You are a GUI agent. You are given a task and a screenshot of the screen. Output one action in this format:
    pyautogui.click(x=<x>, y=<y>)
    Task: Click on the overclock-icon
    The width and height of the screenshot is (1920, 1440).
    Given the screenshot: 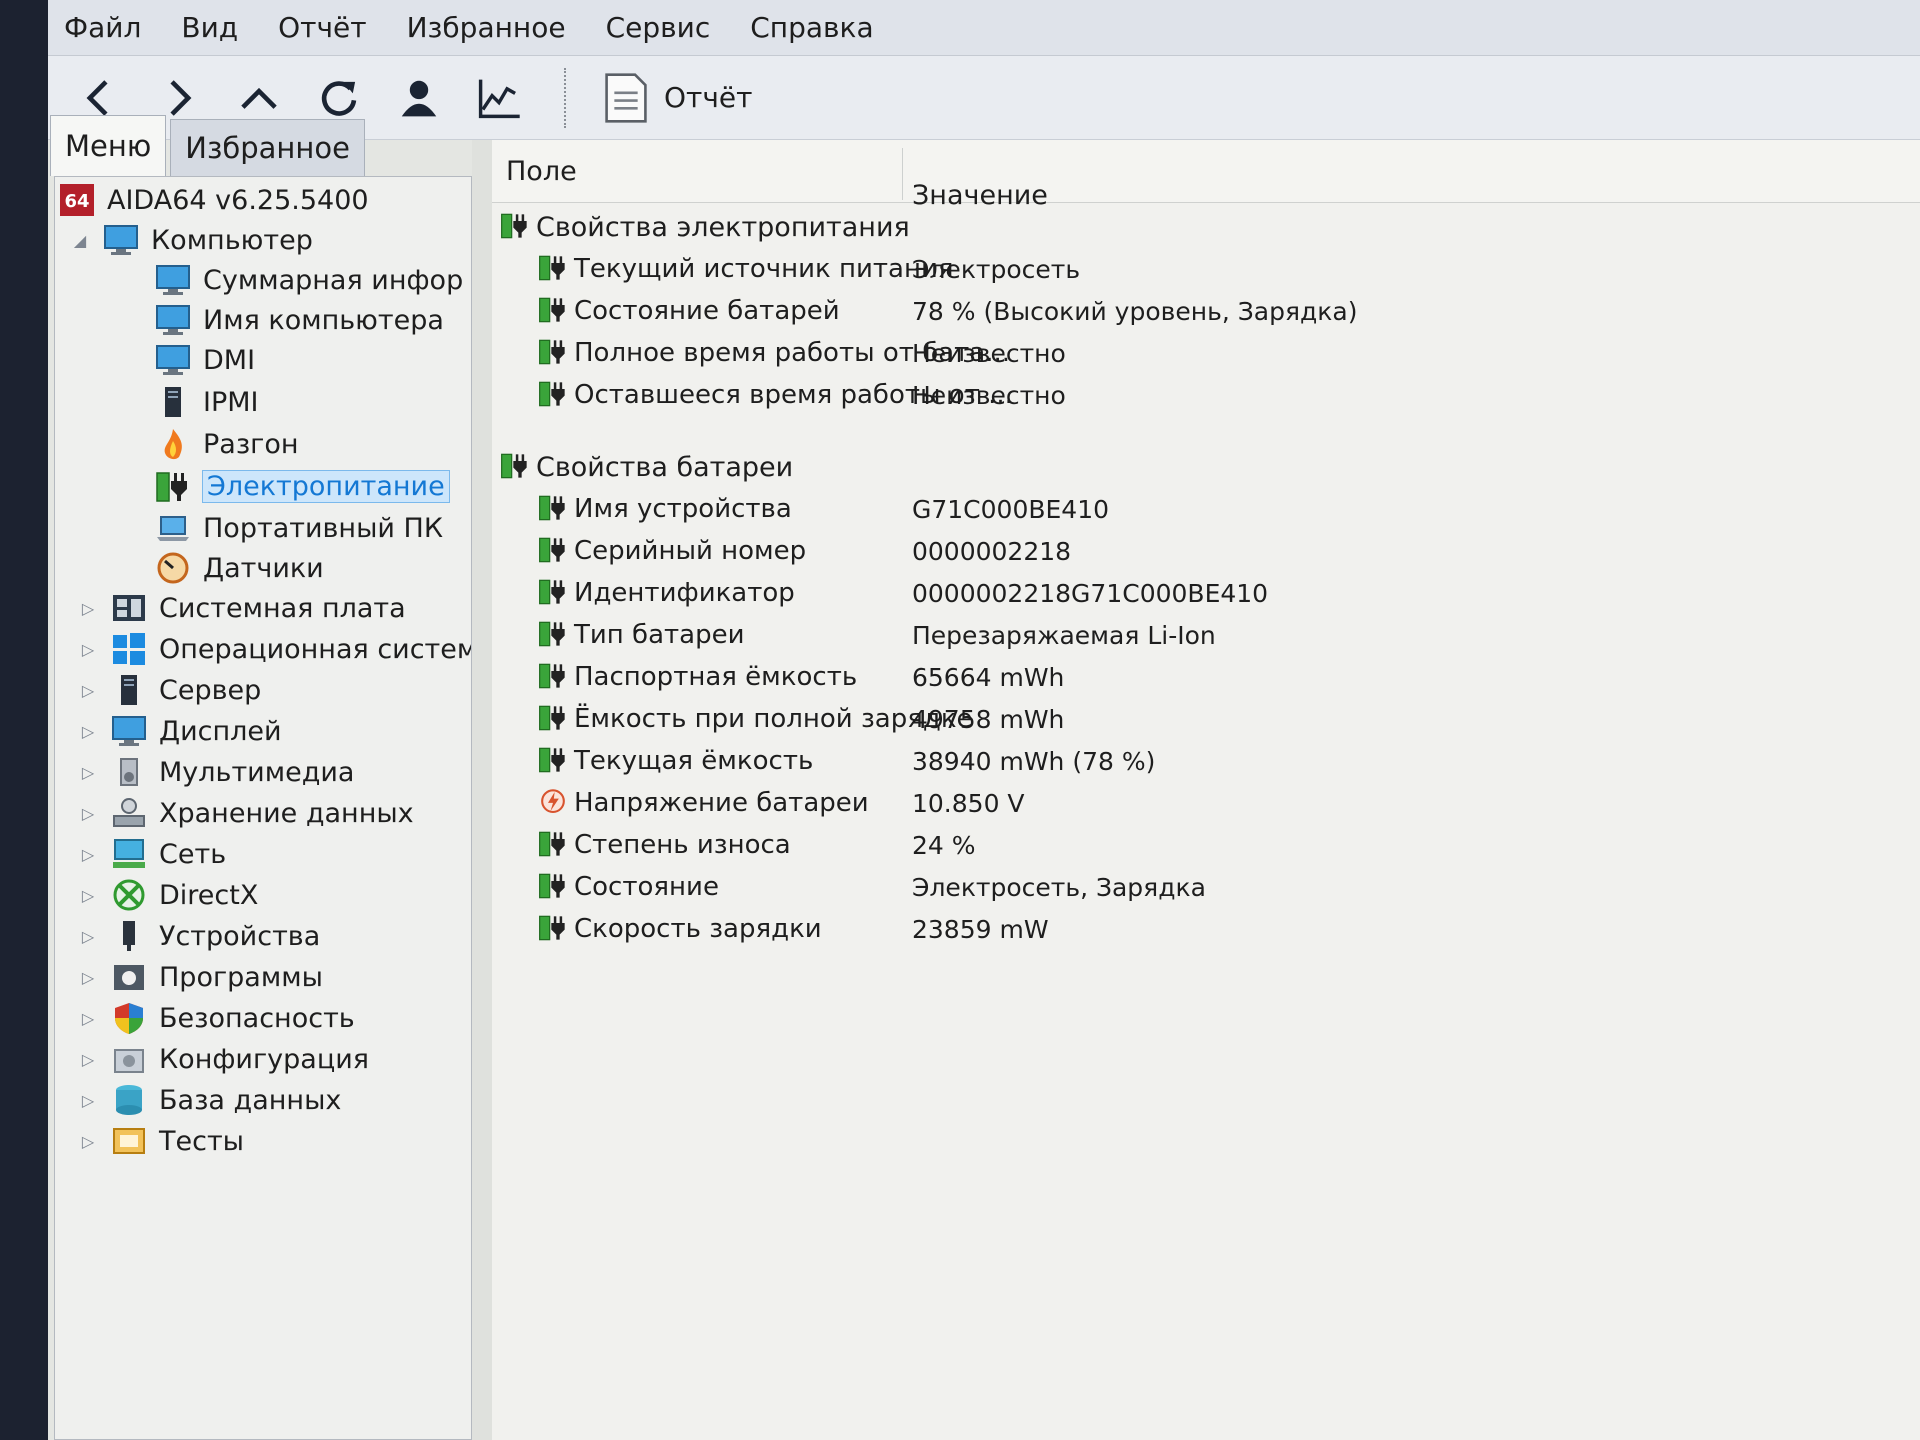 What is the action you would take?
    pyautogui.click(x=173, y=444)
    